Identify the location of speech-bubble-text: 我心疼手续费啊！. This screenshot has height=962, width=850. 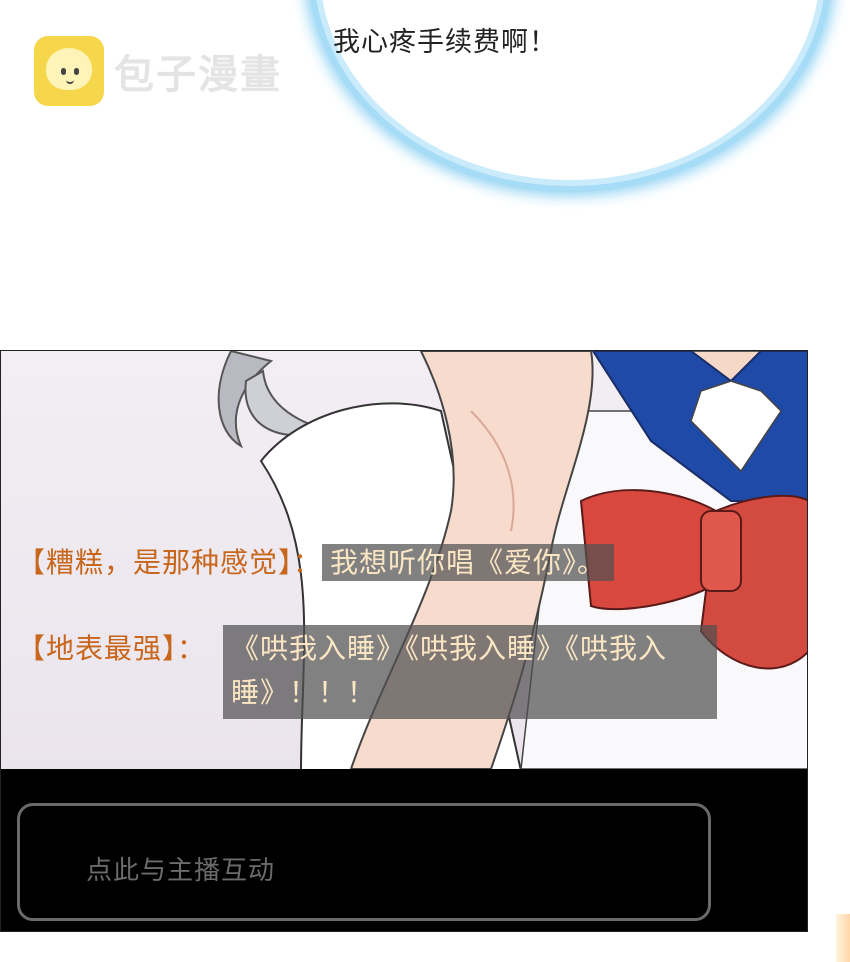
(445, 42).